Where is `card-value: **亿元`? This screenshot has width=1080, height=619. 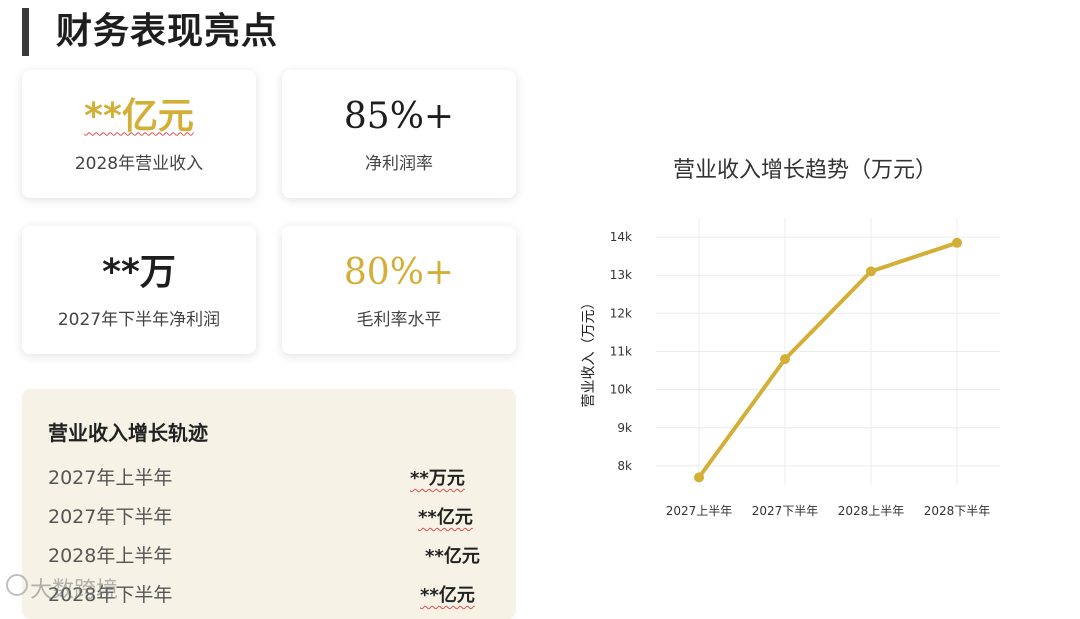 card-value: **亿元 is located at coordinates (139, 116).